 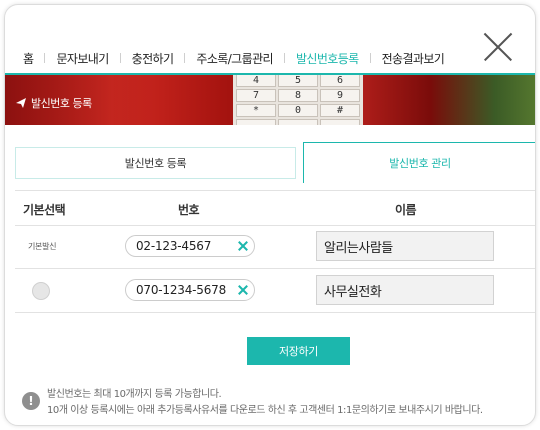 I want to click on name-field: 사무실전화, so click(x=405, y=290).